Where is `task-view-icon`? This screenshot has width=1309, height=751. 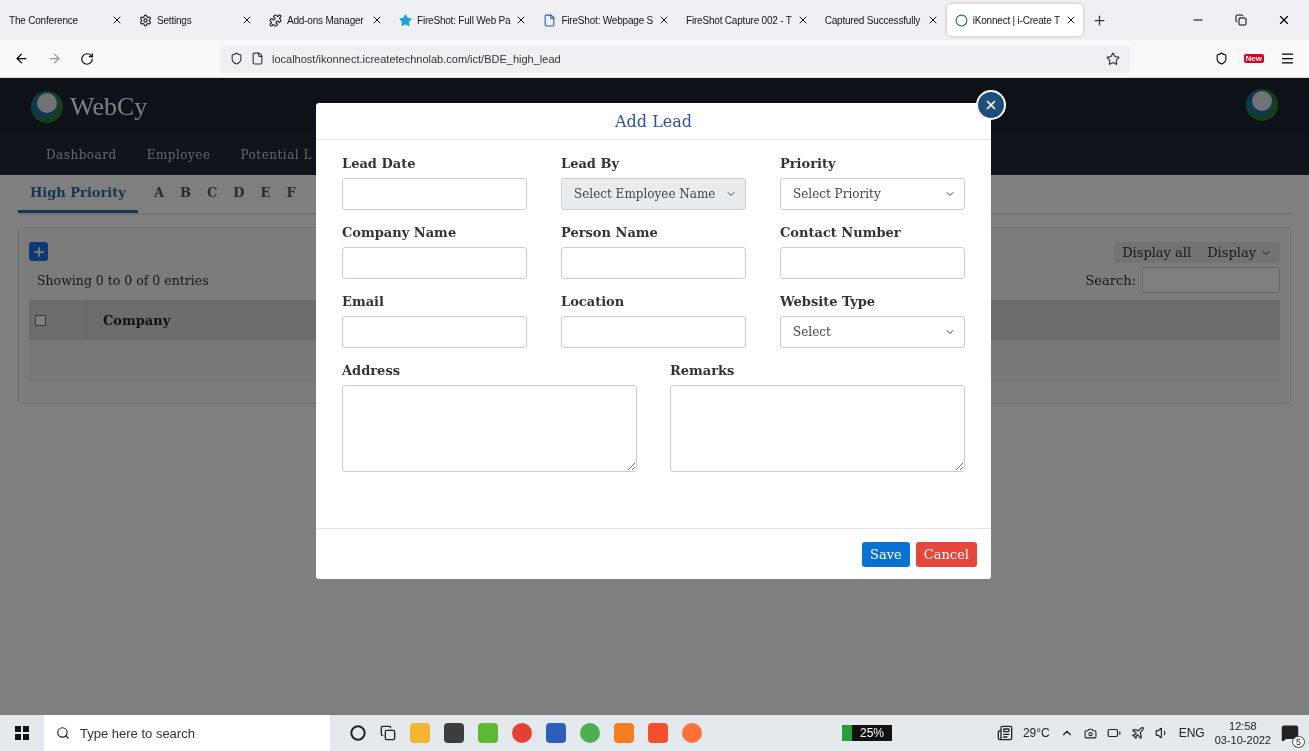
task-view-icon is located at coordinates (388, 733).